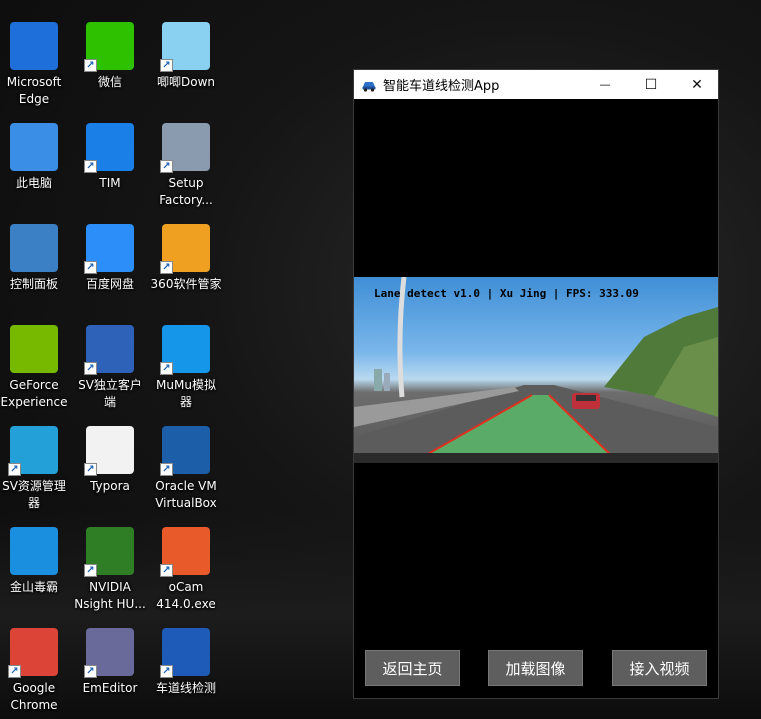 The height and width of the screenshot is (719, 761). I want to click on lane-detection-video: Lane detect v1.0 | Xu Jing | FPS: 333.09, so click(536, 370).